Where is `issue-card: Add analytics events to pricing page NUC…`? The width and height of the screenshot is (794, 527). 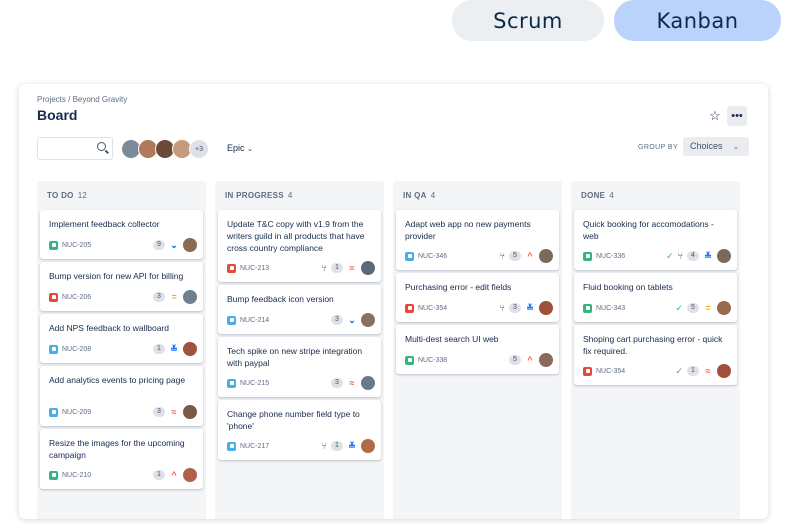
issue-card: Add analytics events to pricing page NUC… is located at coordinates (121, 396).